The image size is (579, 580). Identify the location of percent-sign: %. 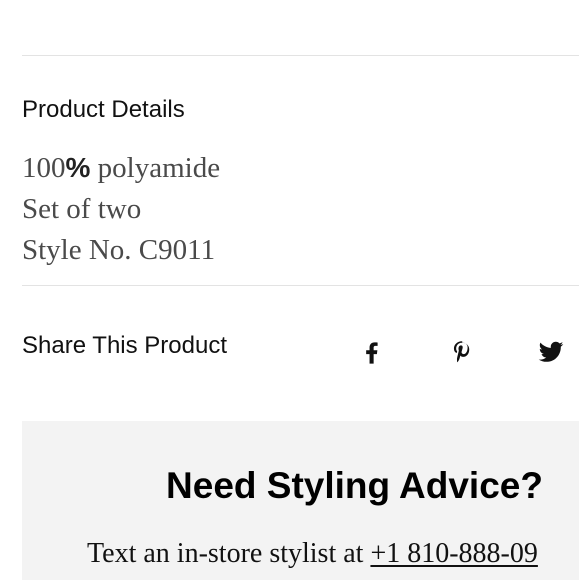
(78, 167).